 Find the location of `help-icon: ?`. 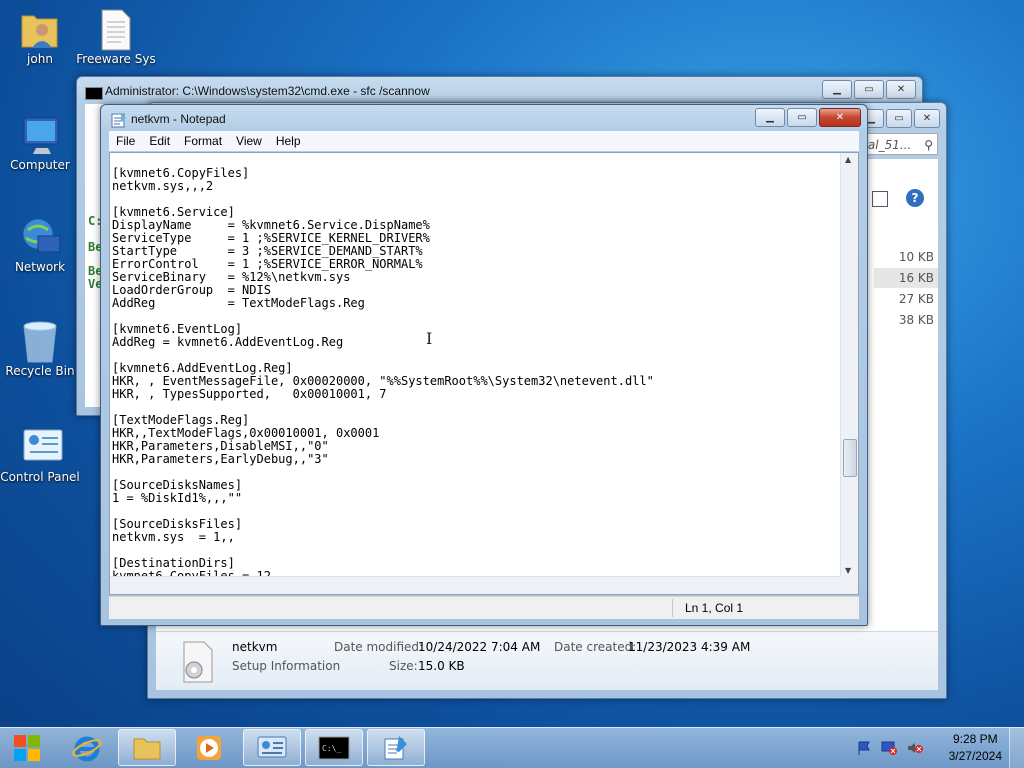

help-icon: ? is located at coordinates (915, 198).